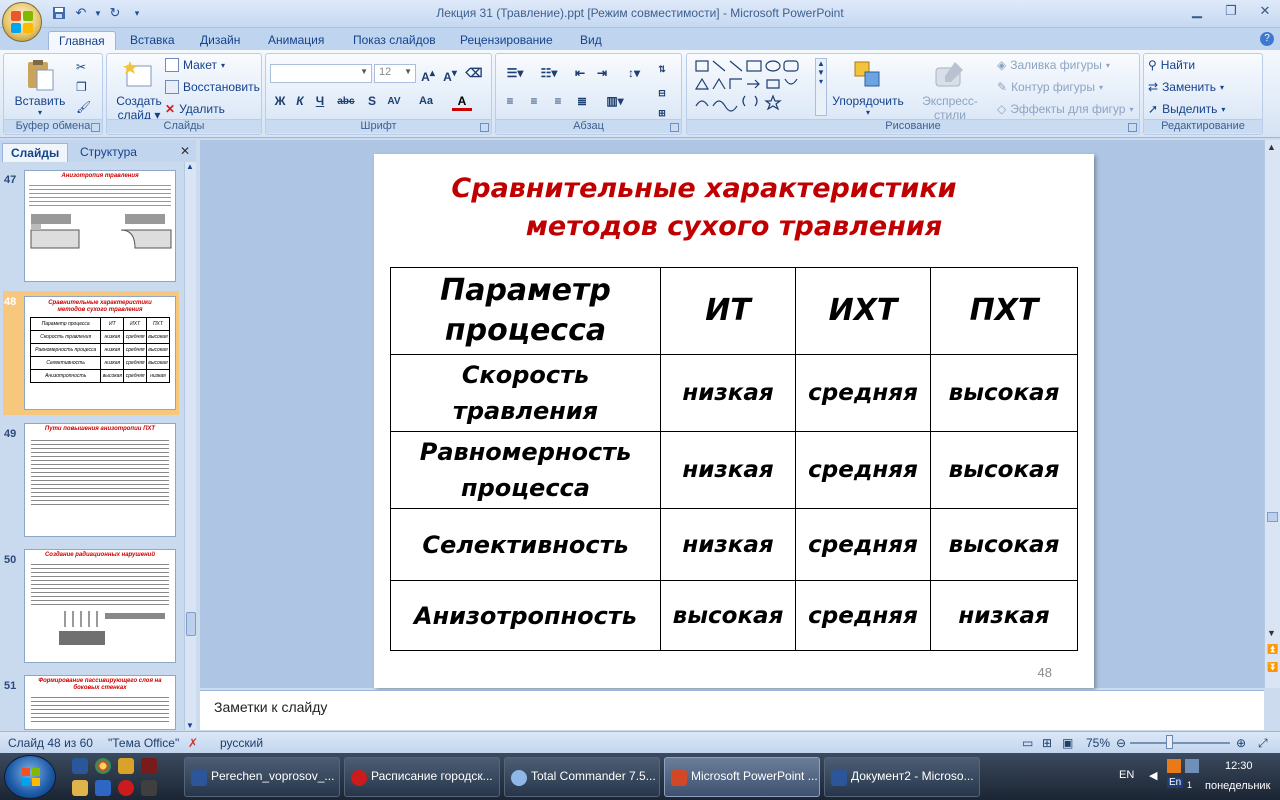 This screenshot has width=1280, height=800. I want to click on shapes-scroll: ▲ ▼ ▾, so click(821, 87).